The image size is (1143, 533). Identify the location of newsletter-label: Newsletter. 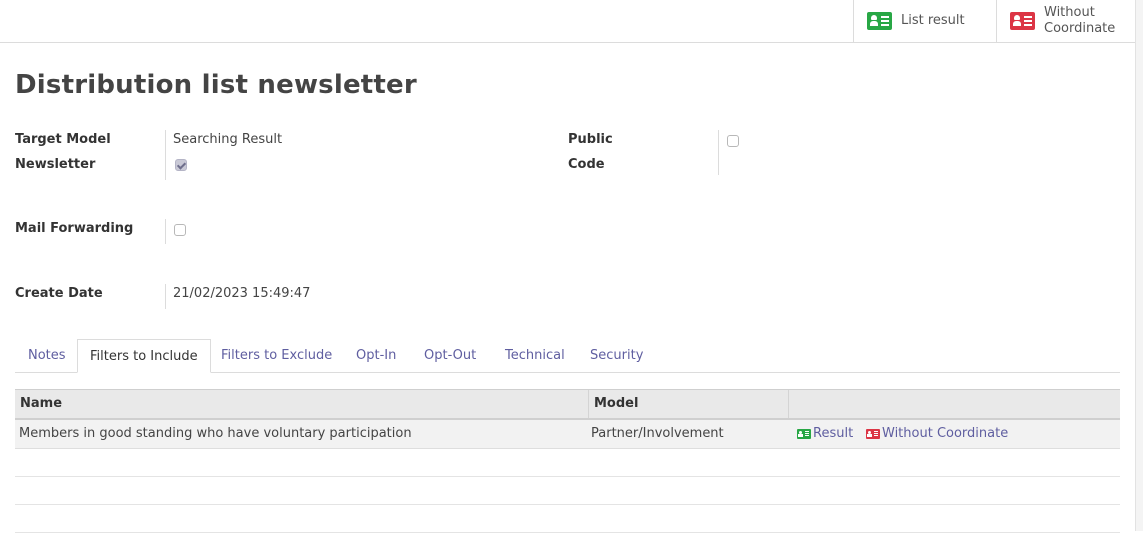
(55, 164).